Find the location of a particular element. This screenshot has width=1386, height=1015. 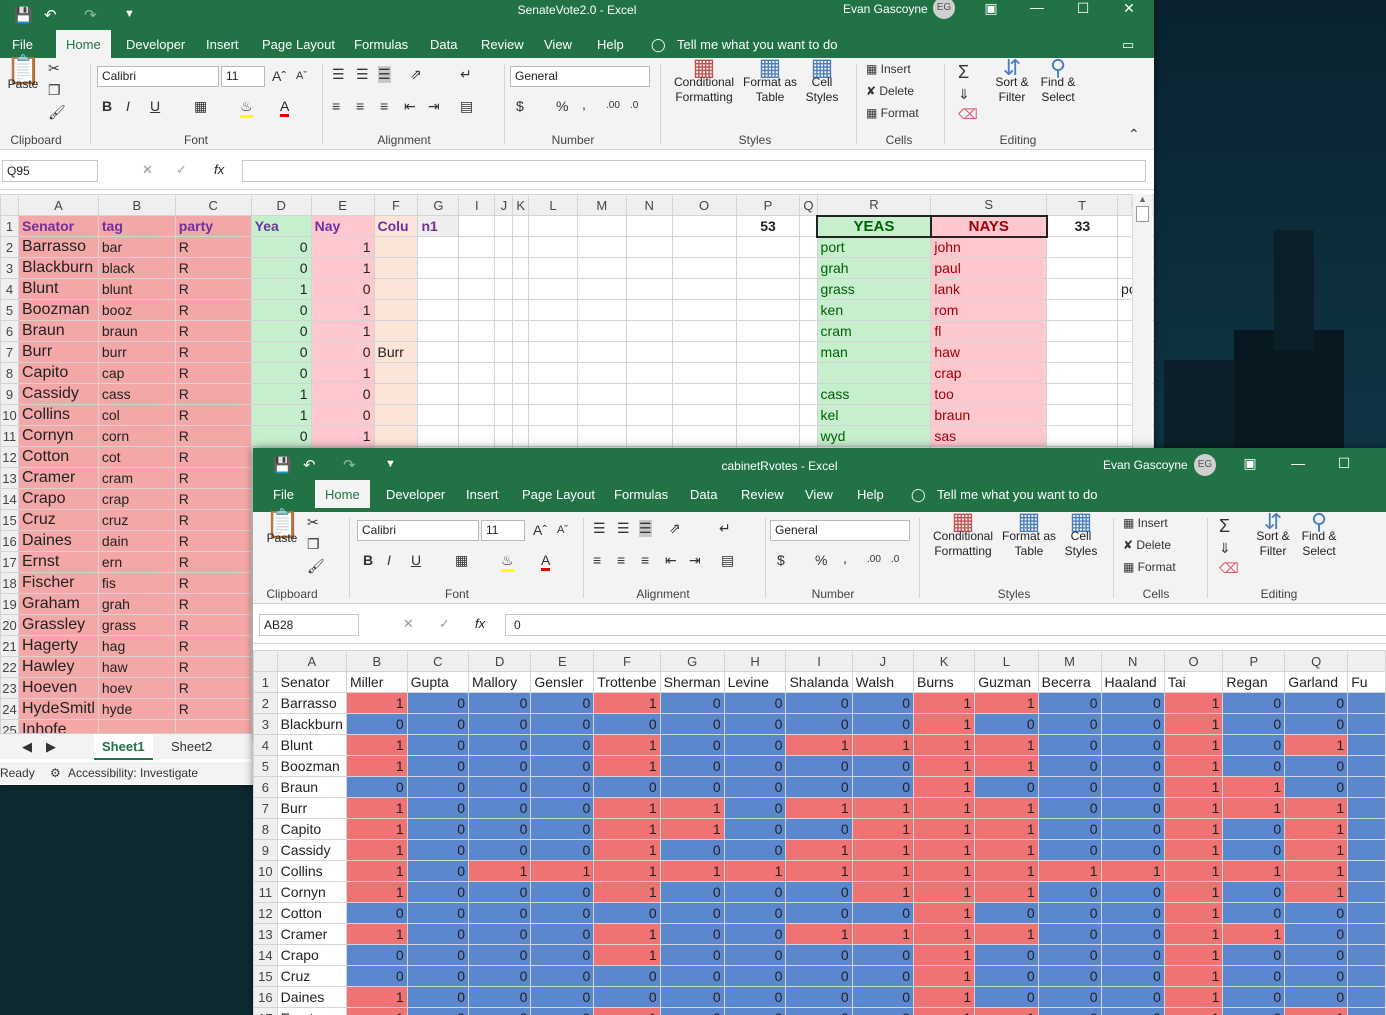

font-size-box: 11 is located at coordinates (243, 76).